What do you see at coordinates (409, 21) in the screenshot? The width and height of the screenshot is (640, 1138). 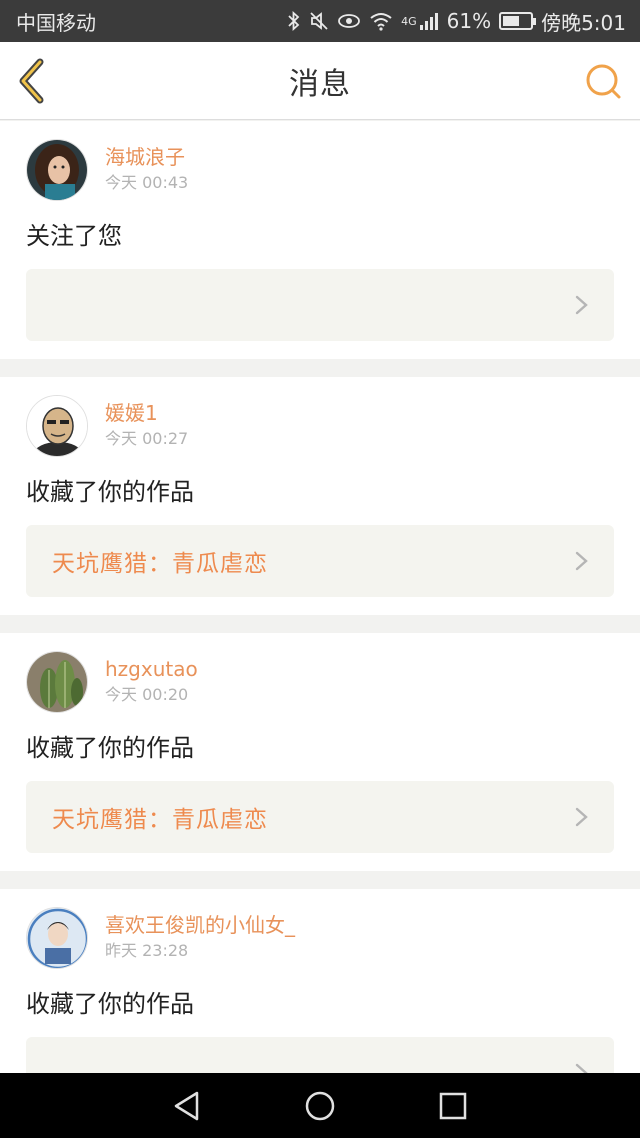 I see `network-label: 4G` at bounding box center [409, 21].